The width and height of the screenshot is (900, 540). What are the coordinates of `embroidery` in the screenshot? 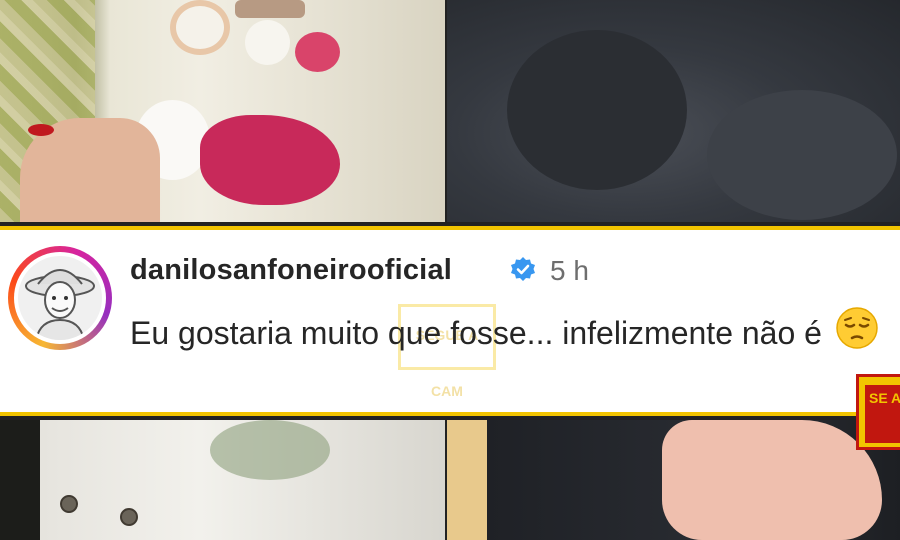 It's located at (270, 450).